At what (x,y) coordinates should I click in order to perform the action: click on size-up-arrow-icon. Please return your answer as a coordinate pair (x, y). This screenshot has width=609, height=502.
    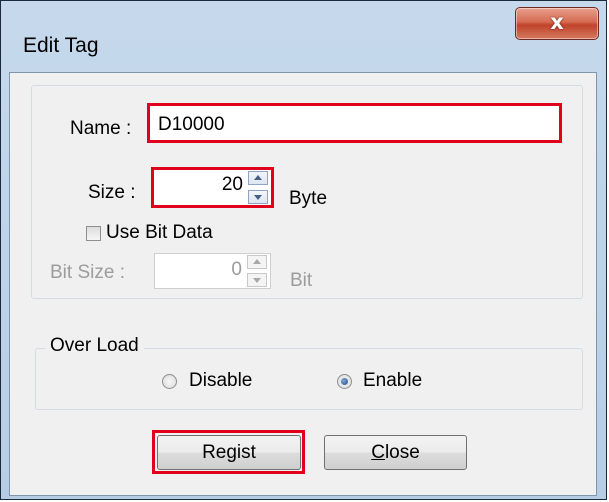
    Looking at the image, I should click on (258, 178).